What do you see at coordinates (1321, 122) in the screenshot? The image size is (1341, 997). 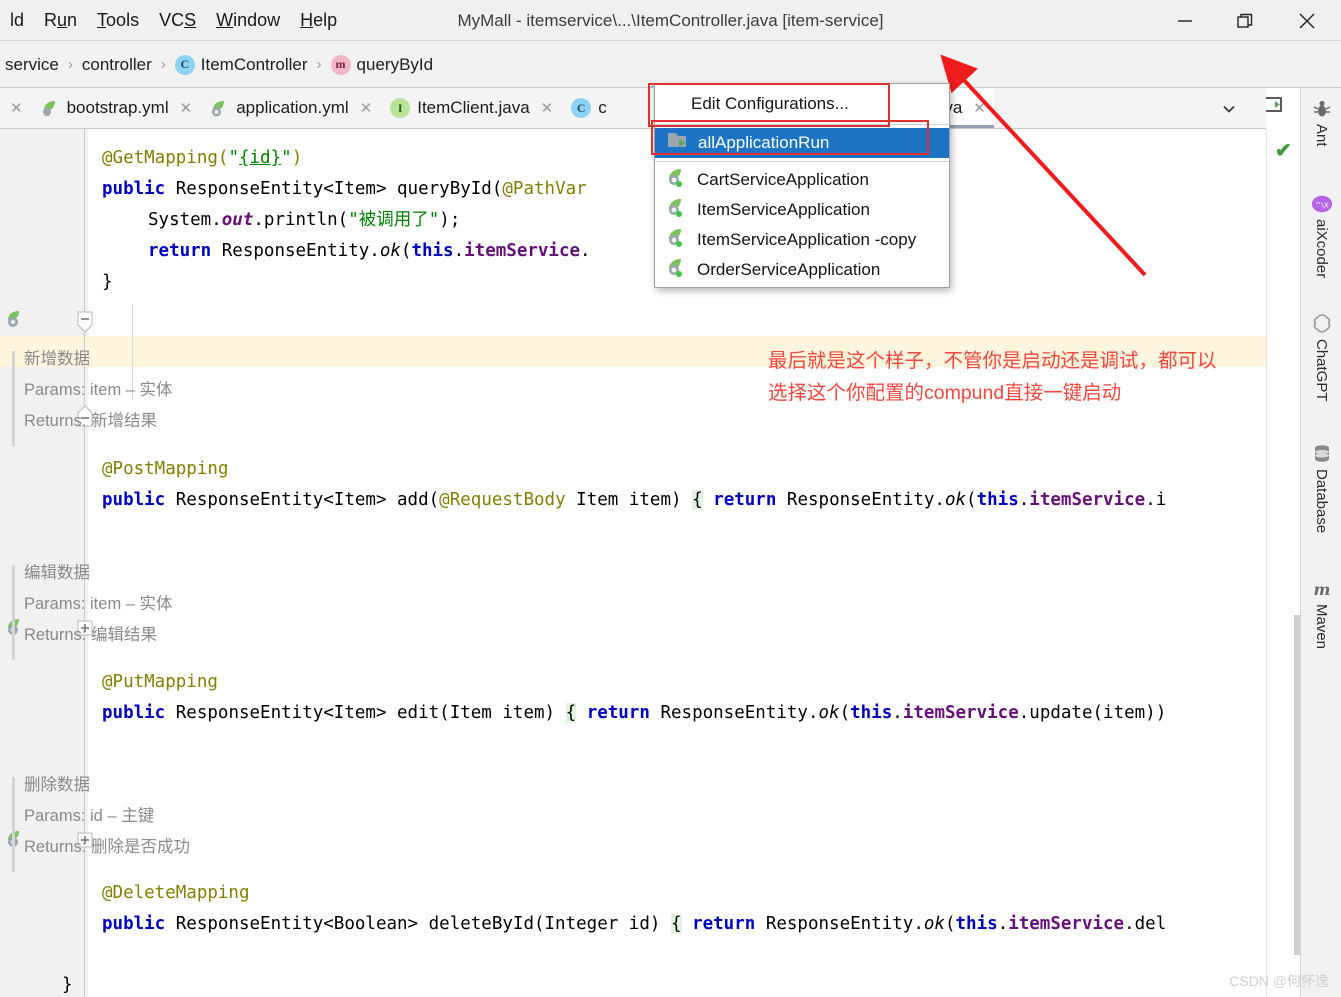 I see `tool-window-ant: Ant` at bounding box center [1321, 122].